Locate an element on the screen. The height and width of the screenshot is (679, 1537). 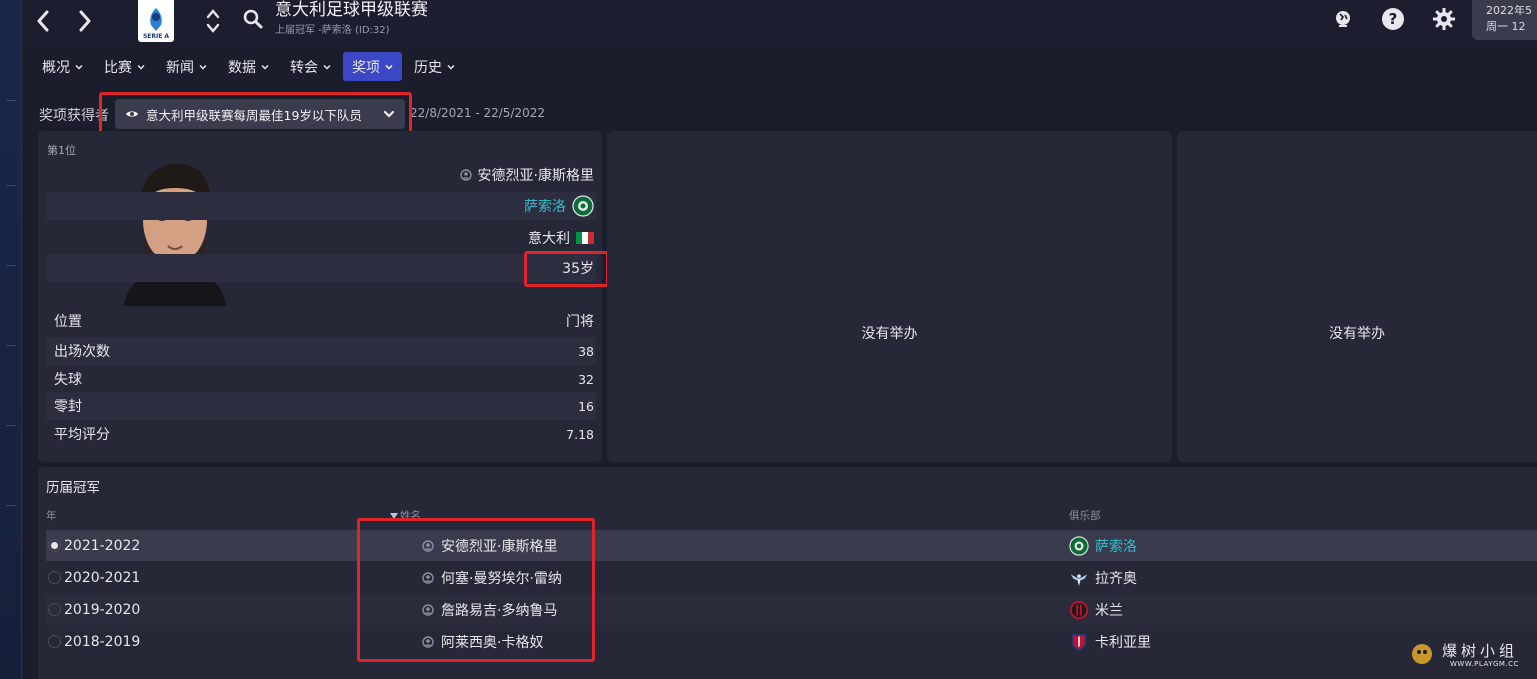
page-title: 意大利足球甲级联赛 is located at coordinates (351, 10).